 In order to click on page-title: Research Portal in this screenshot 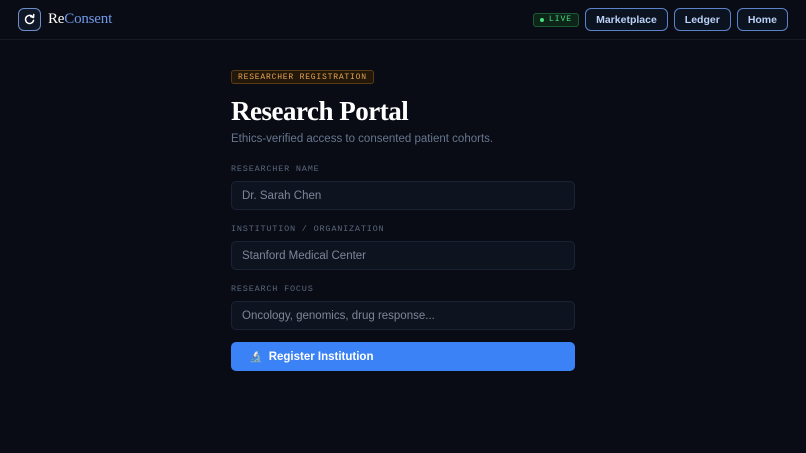, I will do `click(320, 111)`.